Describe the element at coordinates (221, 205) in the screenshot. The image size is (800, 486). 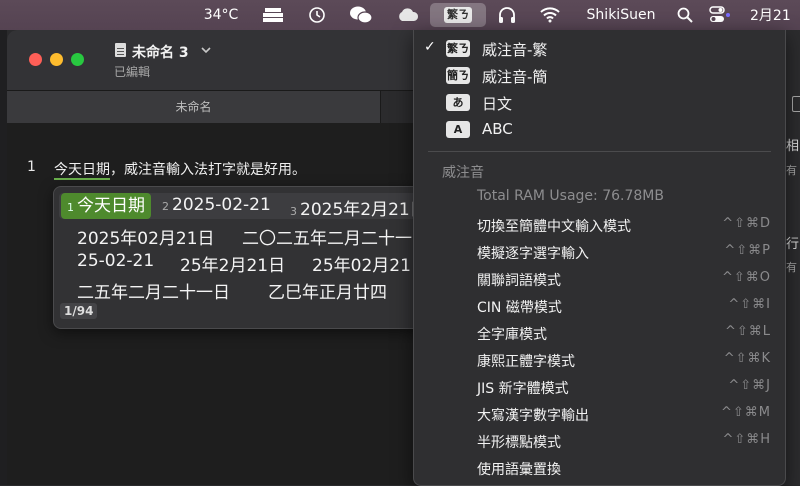
I see `candidate-text: 2025-02-21` at that location.